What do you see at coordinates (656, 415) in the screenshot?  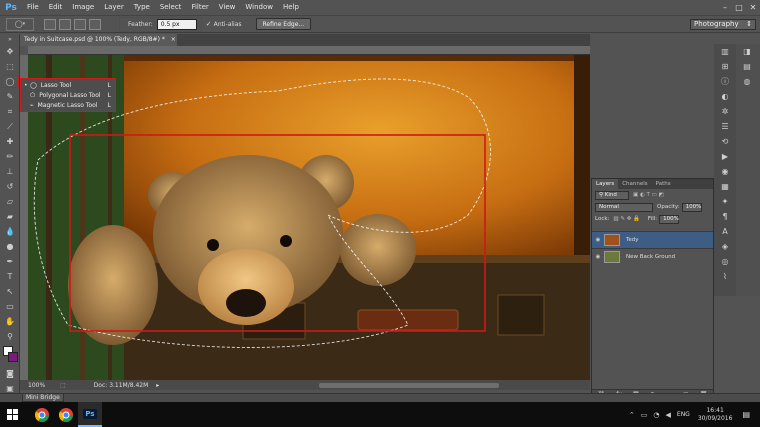 I see `network-icon: ◔` at bounding box center [656, 415].